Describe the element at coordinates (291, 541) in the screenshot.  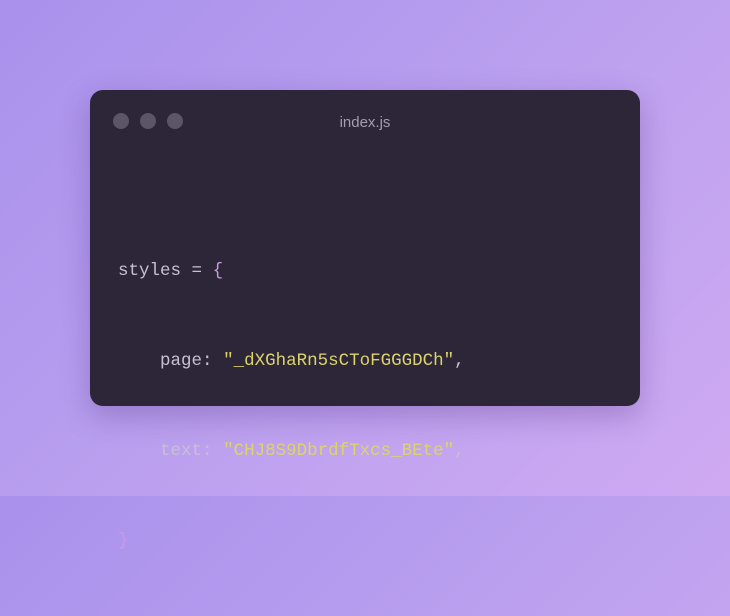
I see `code-line-4: }` at that location.